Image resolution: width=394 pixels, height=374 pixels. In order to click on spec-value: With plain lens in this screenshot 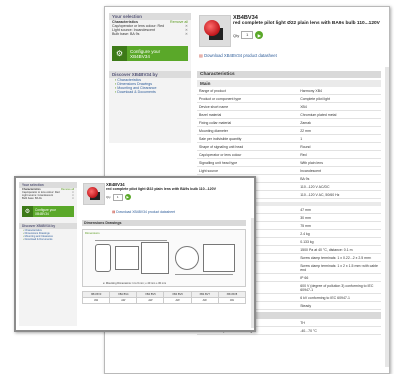, I will do `click(339, 162)`.